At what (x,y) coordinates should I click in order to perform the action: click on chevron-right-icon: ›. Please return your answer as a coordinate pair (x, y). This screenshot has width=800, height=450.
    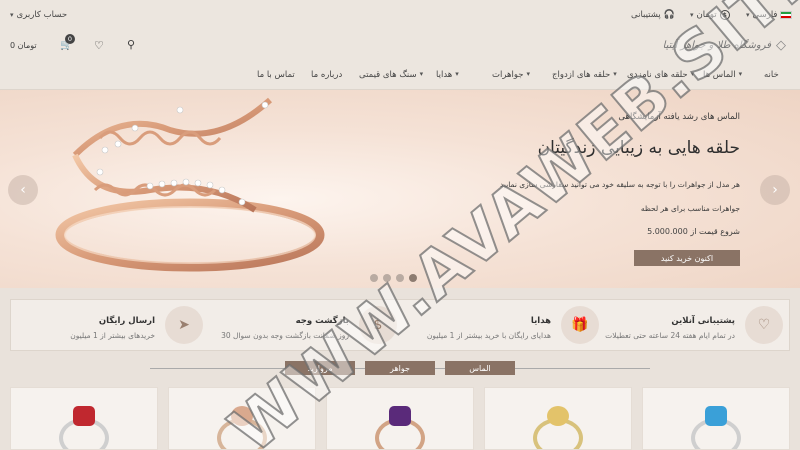
    Looking at the image, I should click on (775, 190).